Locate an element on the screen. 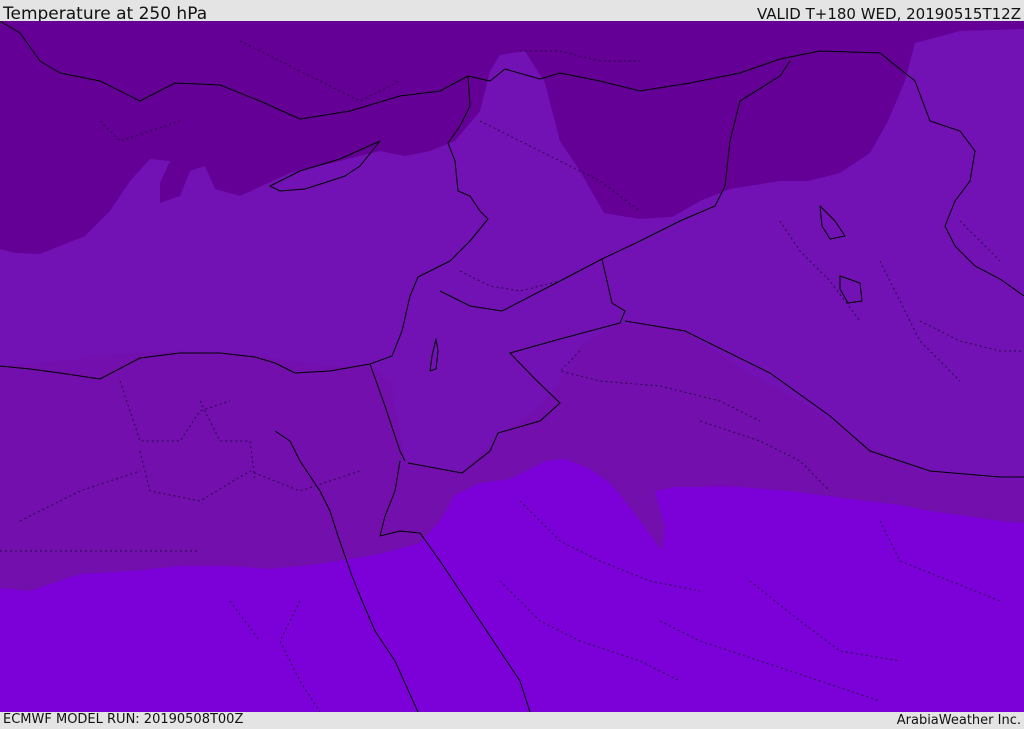  model-run: ECMWF MODEL RUN: 20190508T00Z is located at coordinates (123, 719).